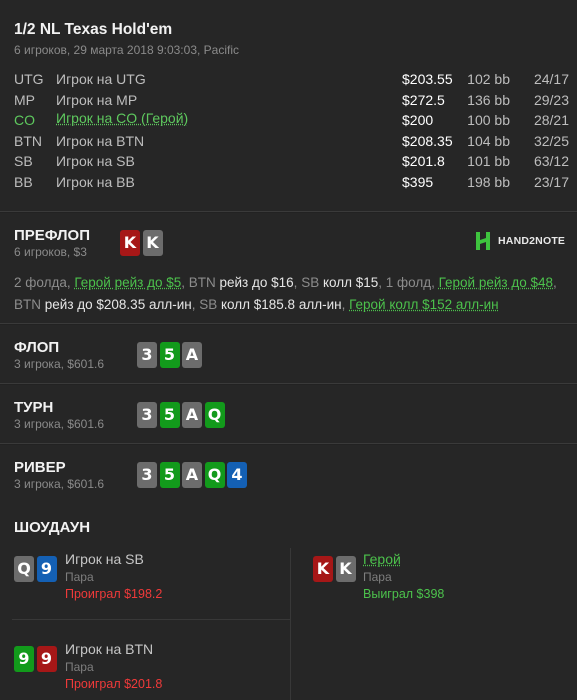  I want to click on flop-subtitle: 3 игрока, $601.6, so click(59, 364).